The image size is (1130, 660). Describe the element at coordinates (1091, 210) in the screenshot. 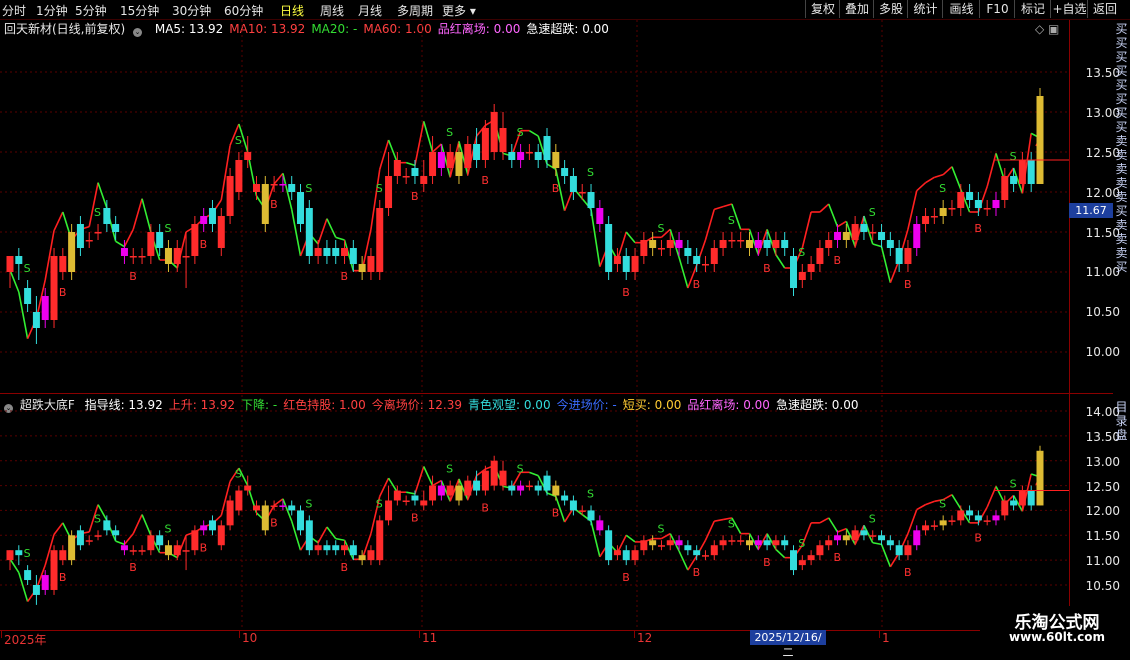

I see `current-price-label: 11.67` at that location.